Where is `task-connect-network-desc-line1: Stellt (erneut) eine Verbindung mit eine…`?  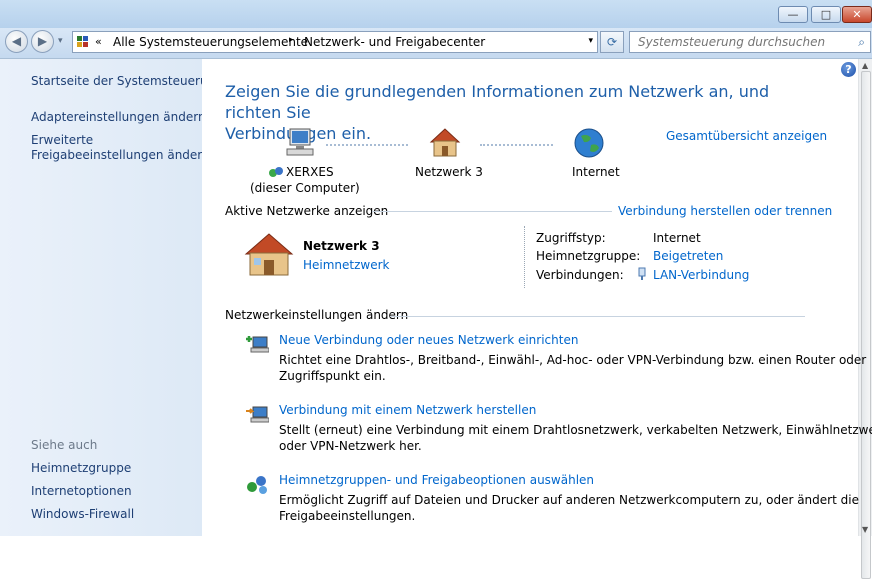 task-connect-network-desc-line1: Stellt (erneut) eine Verbindung mit eine… is located at coordinates (575, 430).